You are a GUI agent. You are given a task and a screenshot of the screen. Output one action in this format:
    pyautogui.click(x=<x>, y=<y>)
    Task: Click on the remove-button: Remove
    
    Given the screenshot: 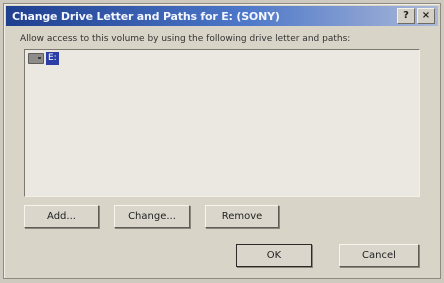 What is the action you would take?
    pyautogui.click(x=242, y=216)
    